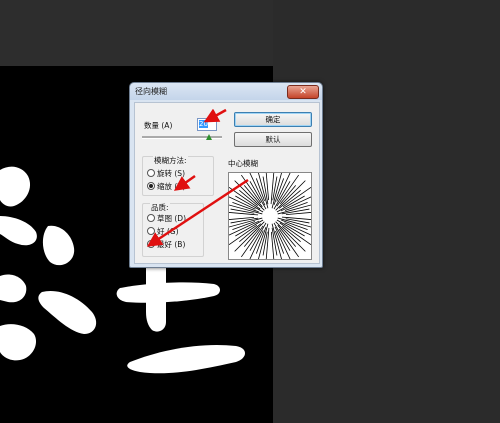 This screenshot has width=500, height=423. Describe the element at coordinates (171, 173) in the screenshot. I see `spin-label: 旋转 (S)` at that location.